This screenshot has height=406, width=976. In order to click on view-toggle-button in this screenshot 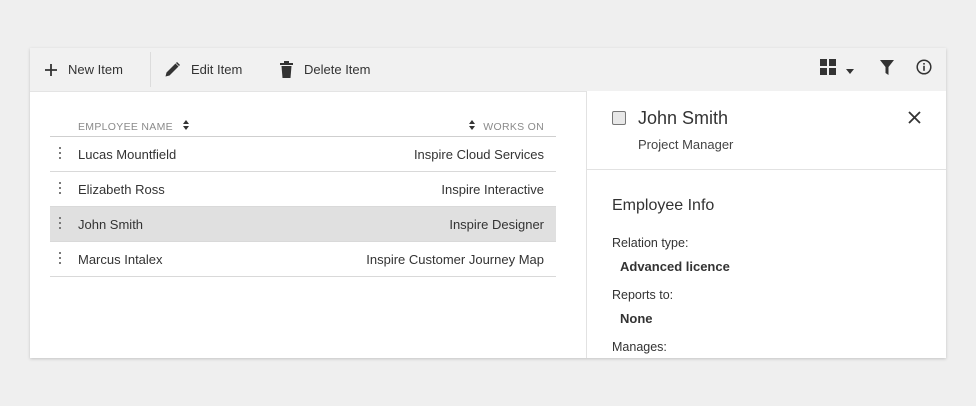, I will do `click(837, 69)`.